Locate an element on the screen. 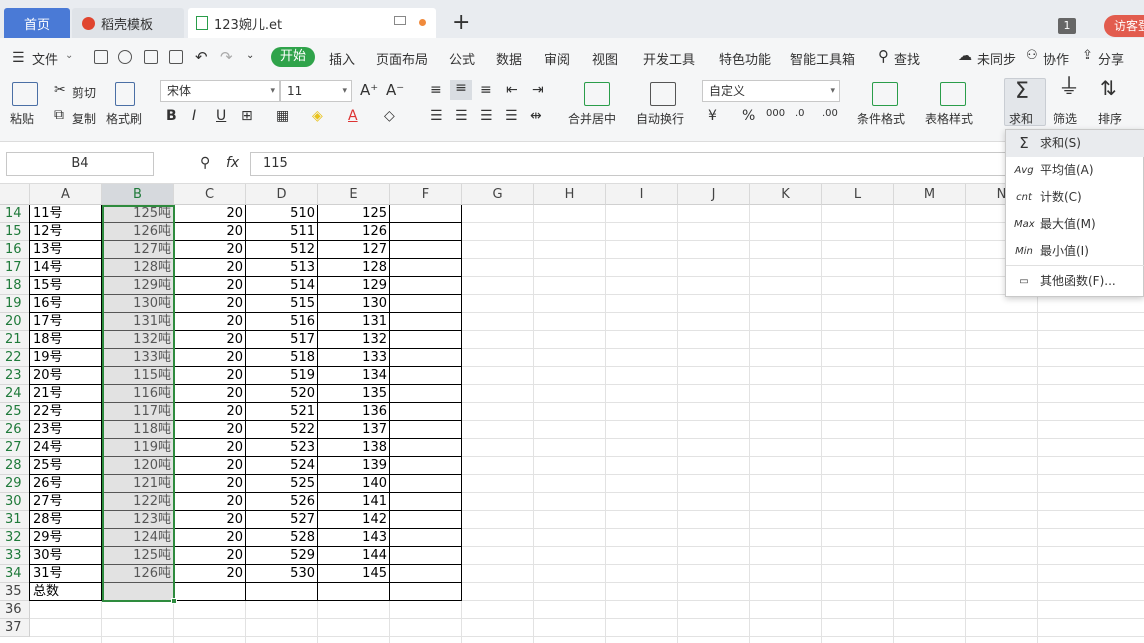 The image size is (1144, 643). filter-icon: ⏚ is located at coordinates (1069, 88).